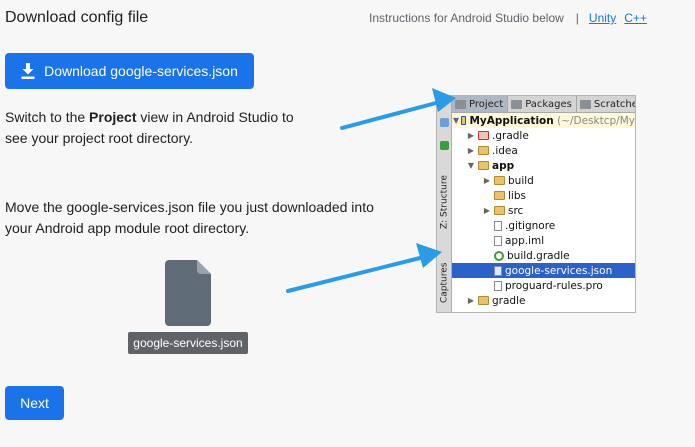 The height and width of the screenshot is (447, 695). Describe the element at coordinates (499, 255) in the screenshot. I see `gradle-icon` at that location.